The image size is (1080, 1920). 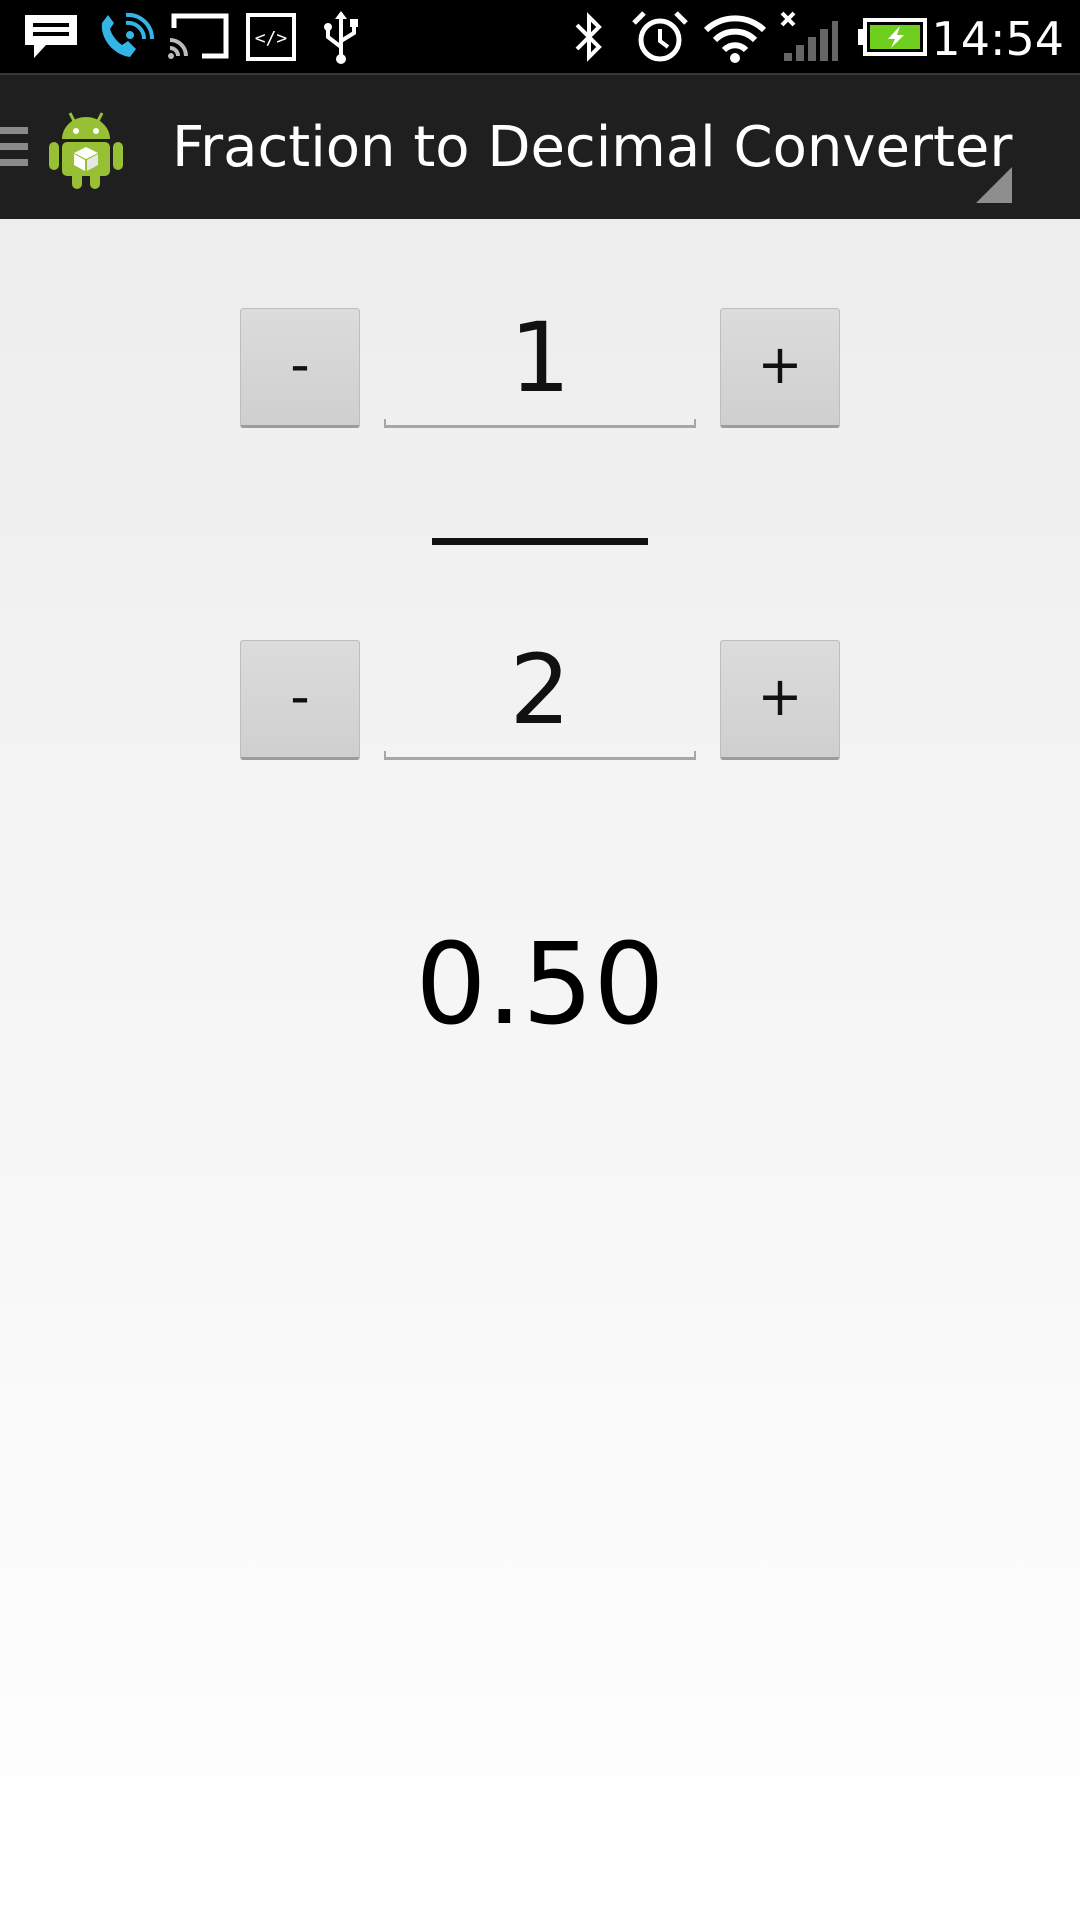 What do you see at coordinates (86, 148) in the screenshot?
I see `android-app-icon` at bounding box center [86, 148].